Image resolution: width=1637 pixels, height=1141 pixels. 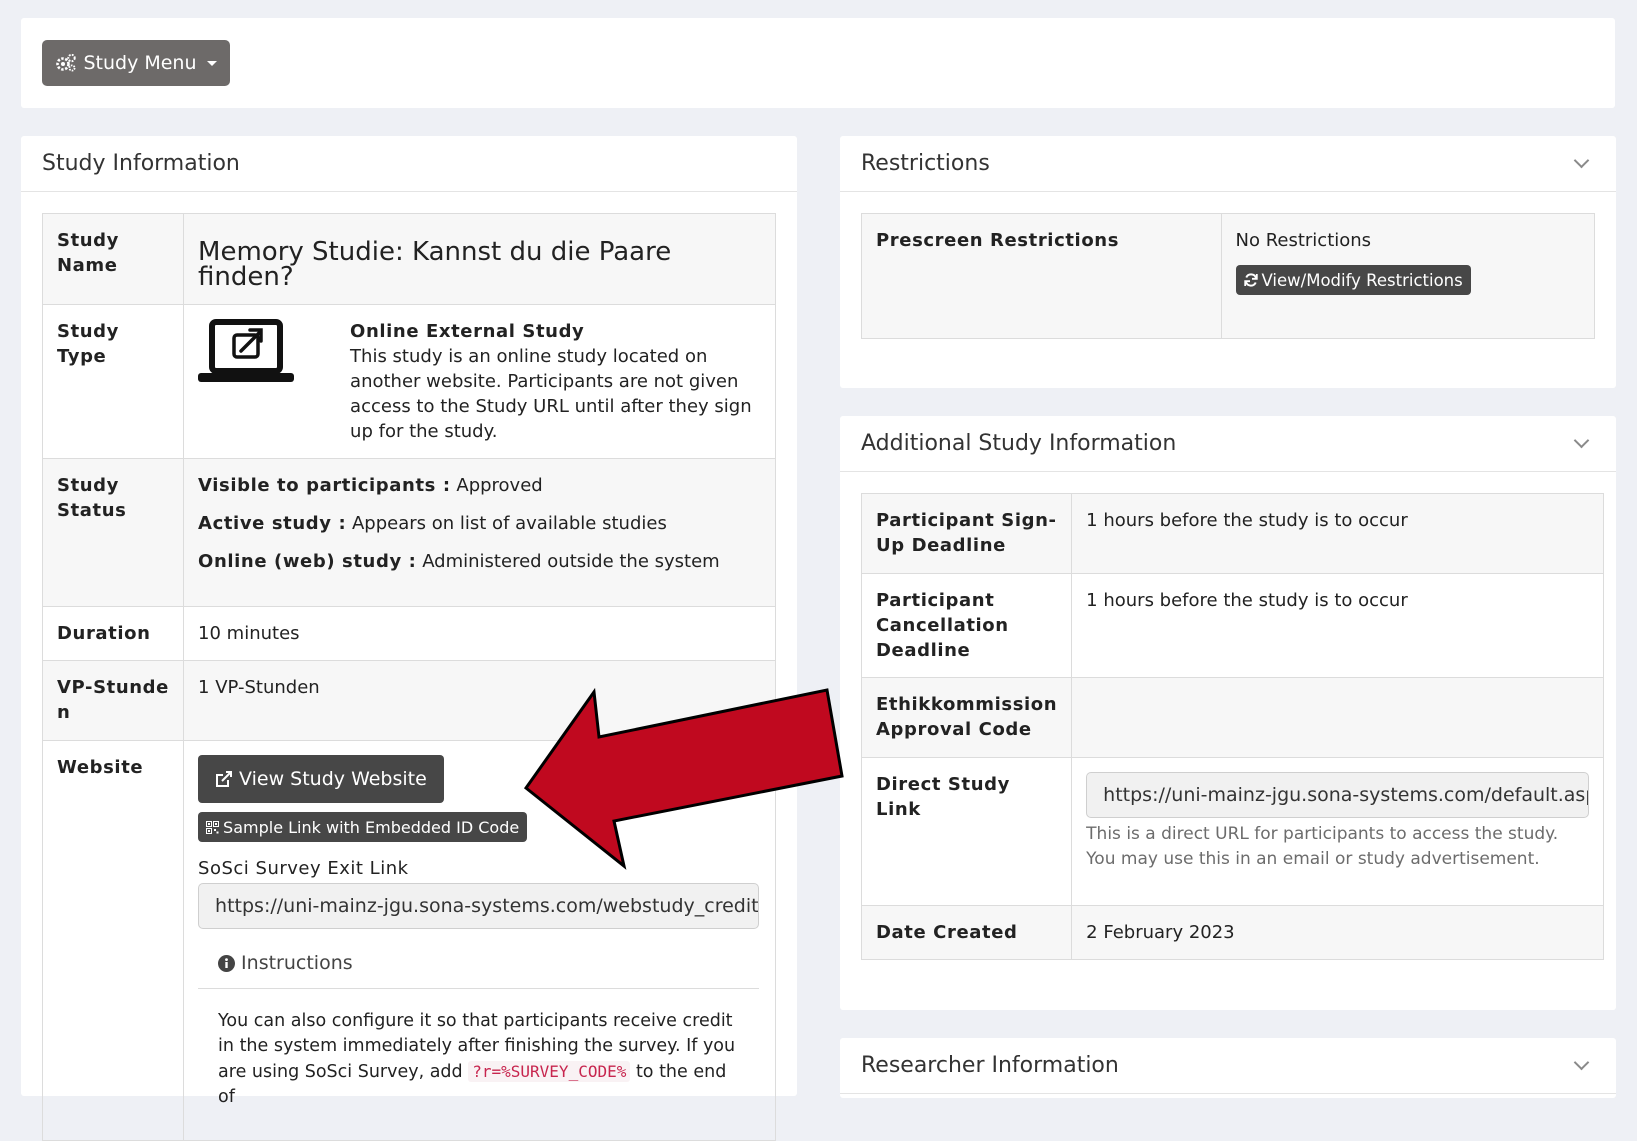 I want to click on study-menu-label: Study Menu, so click(x=140, y=63).